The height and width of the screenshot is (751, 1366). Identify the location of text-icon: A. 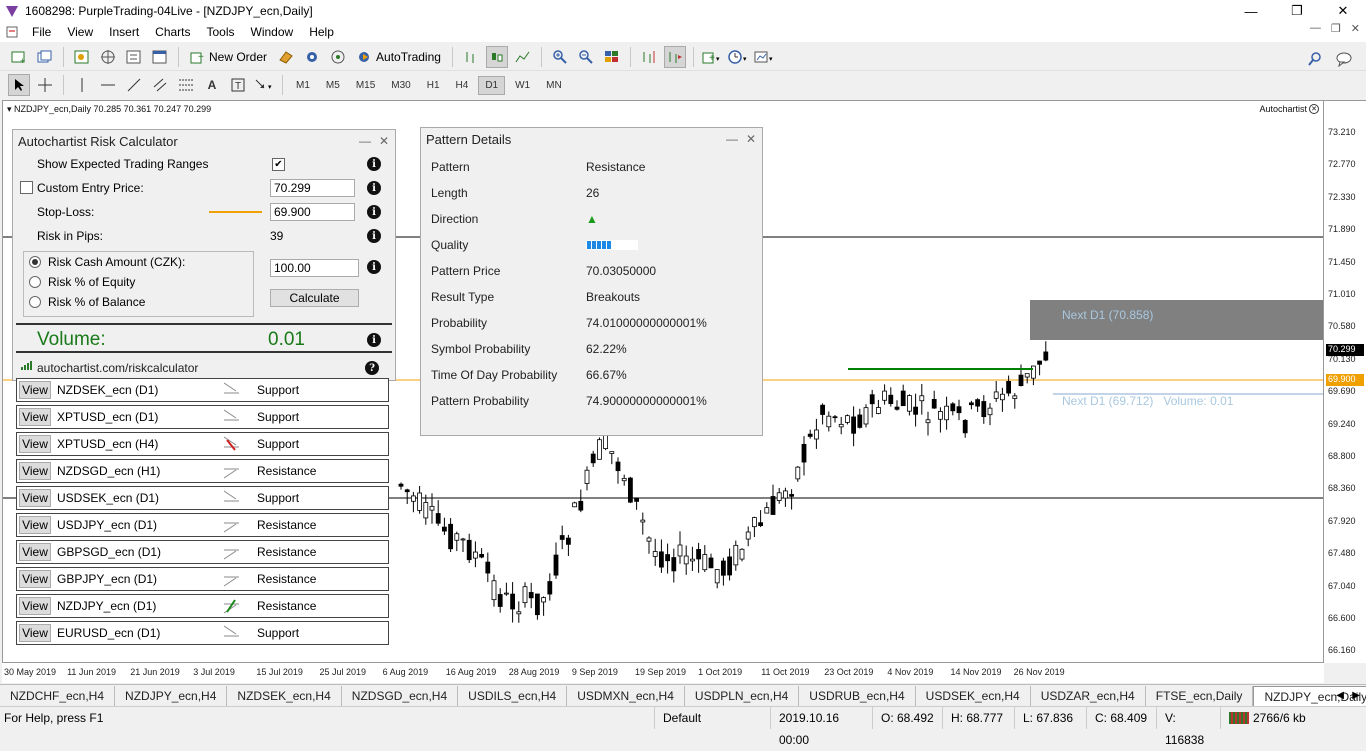
(212, 85).